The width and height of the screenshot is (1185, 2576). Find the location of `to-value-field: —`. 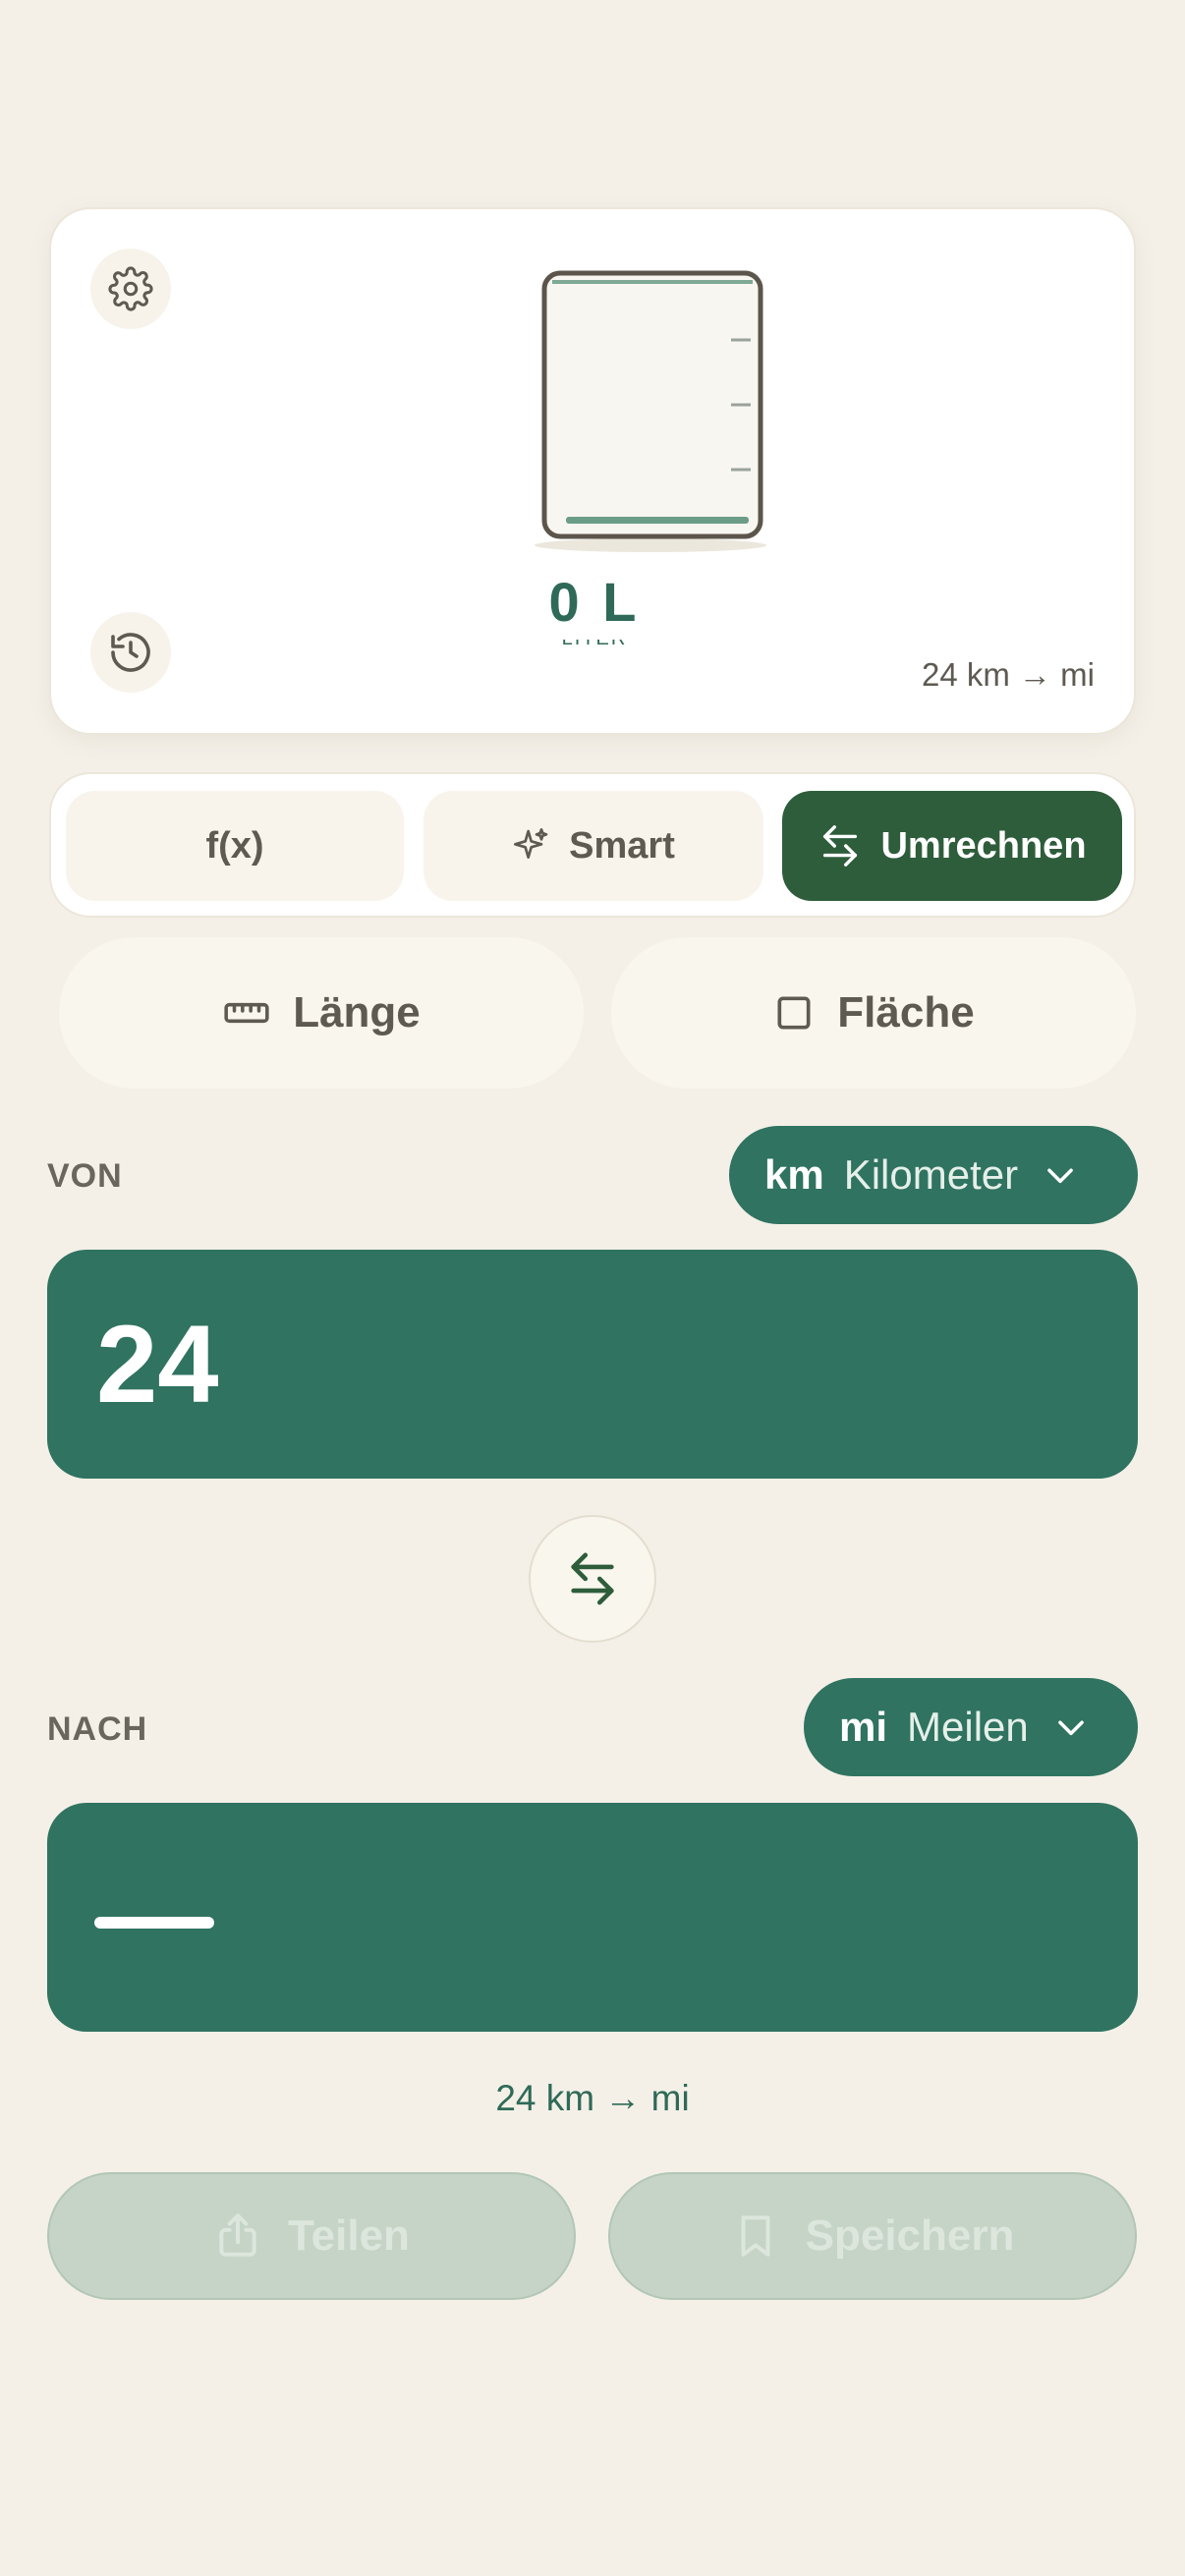

to-value-field: — is located at coordinates (592, 1917).